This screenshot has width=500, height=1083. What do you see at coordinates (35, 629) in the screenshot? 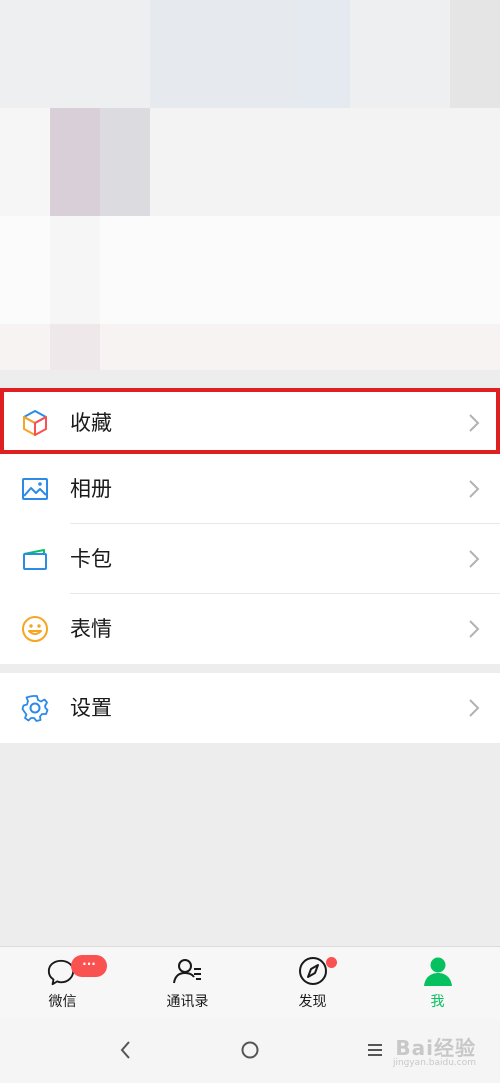
I see `smiley-icon` at bounding box center [35, 629].